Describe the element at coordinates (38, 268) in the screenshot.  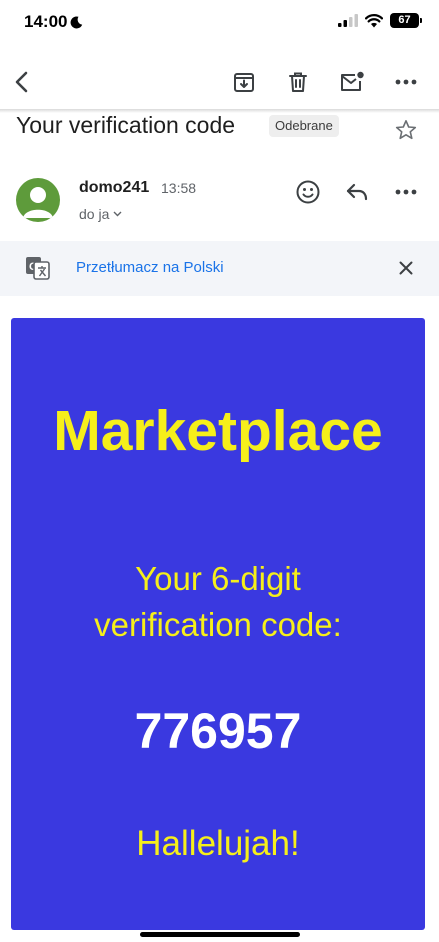
I see `translate-icon: G` at that location.